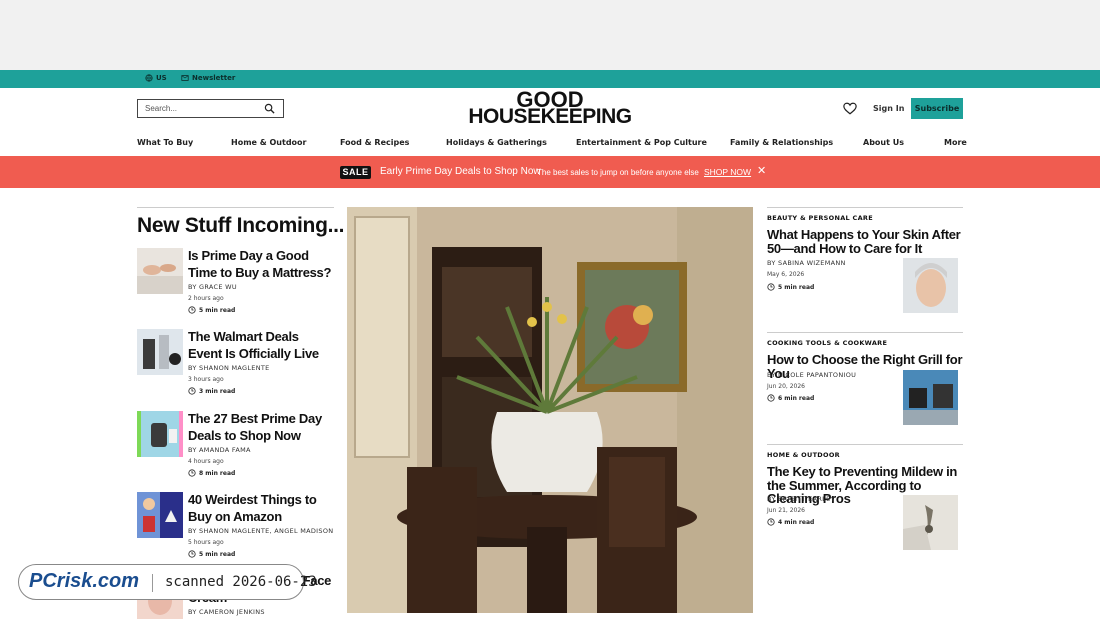 The image size is (1100, 619). Describe the element at coordinates (937, 108) in the screenshot. I see `subscribe-button: Subscribe` at that location.